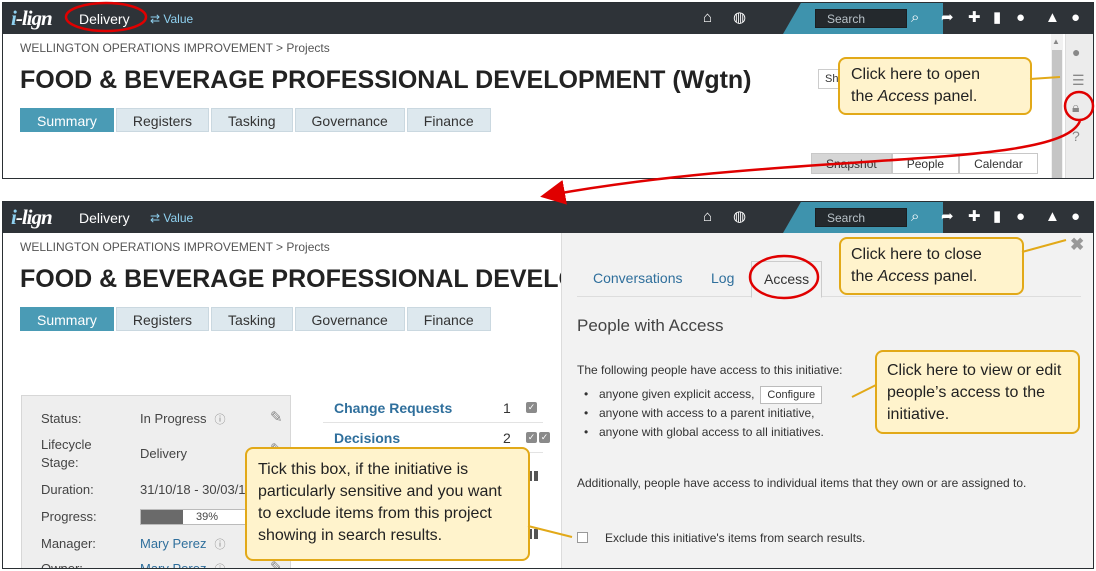 This screenshot has height=571, width=1096. I want to click on callout-close-access: Click here to close the Access panel., so click(931, 266).